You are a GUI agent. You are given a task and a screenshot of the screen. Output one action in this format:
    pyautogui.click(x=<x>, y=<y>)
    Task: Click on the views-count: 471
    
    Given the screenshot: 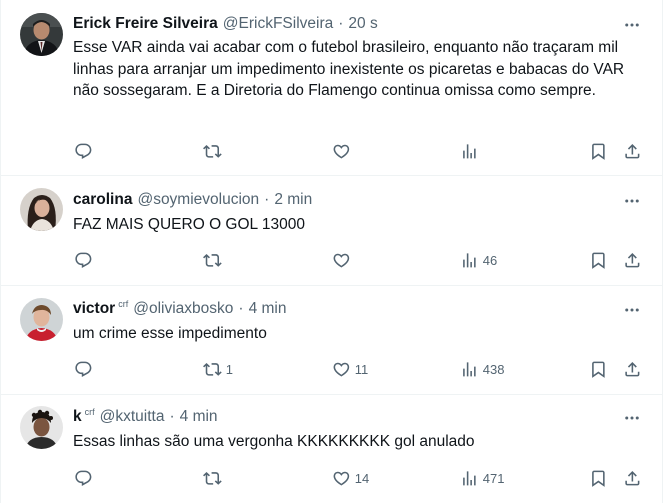 What is the action you would take?
    pyautogui.click(x=493, y=478)
    